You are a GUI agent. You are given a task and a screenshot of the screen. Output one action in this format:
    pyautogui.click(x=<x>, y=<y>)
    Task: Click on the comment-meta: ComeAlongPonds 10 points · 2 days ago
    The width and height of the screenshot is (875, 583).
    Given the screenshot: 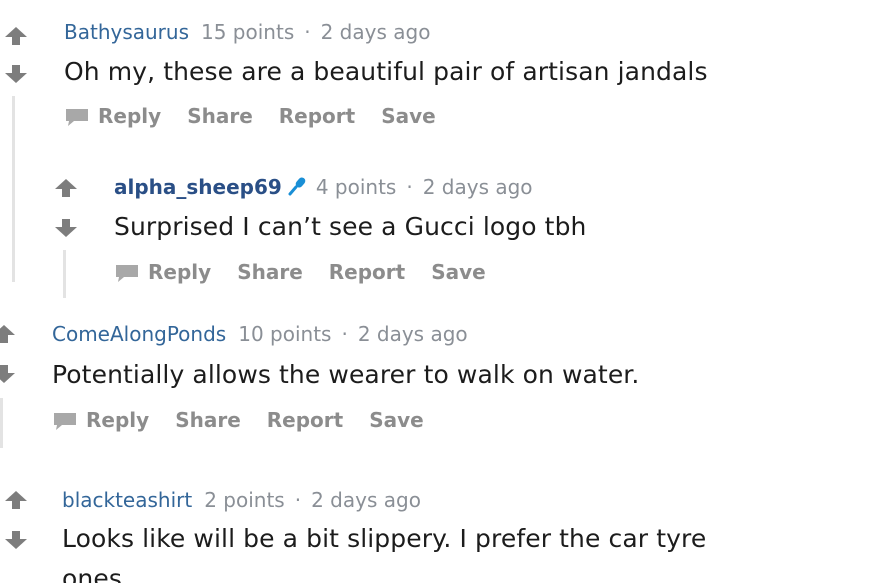 What is the action you would take?
    pyautogui.click(x=260, y=334)
    